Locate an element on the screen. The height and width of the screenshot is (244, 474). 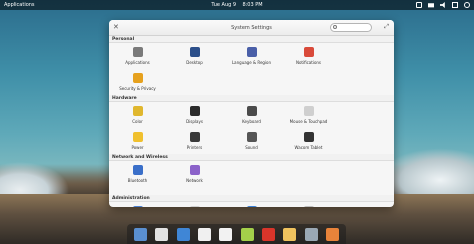
settings-item-clock: Date & Time is located at coordinates (194, 204).